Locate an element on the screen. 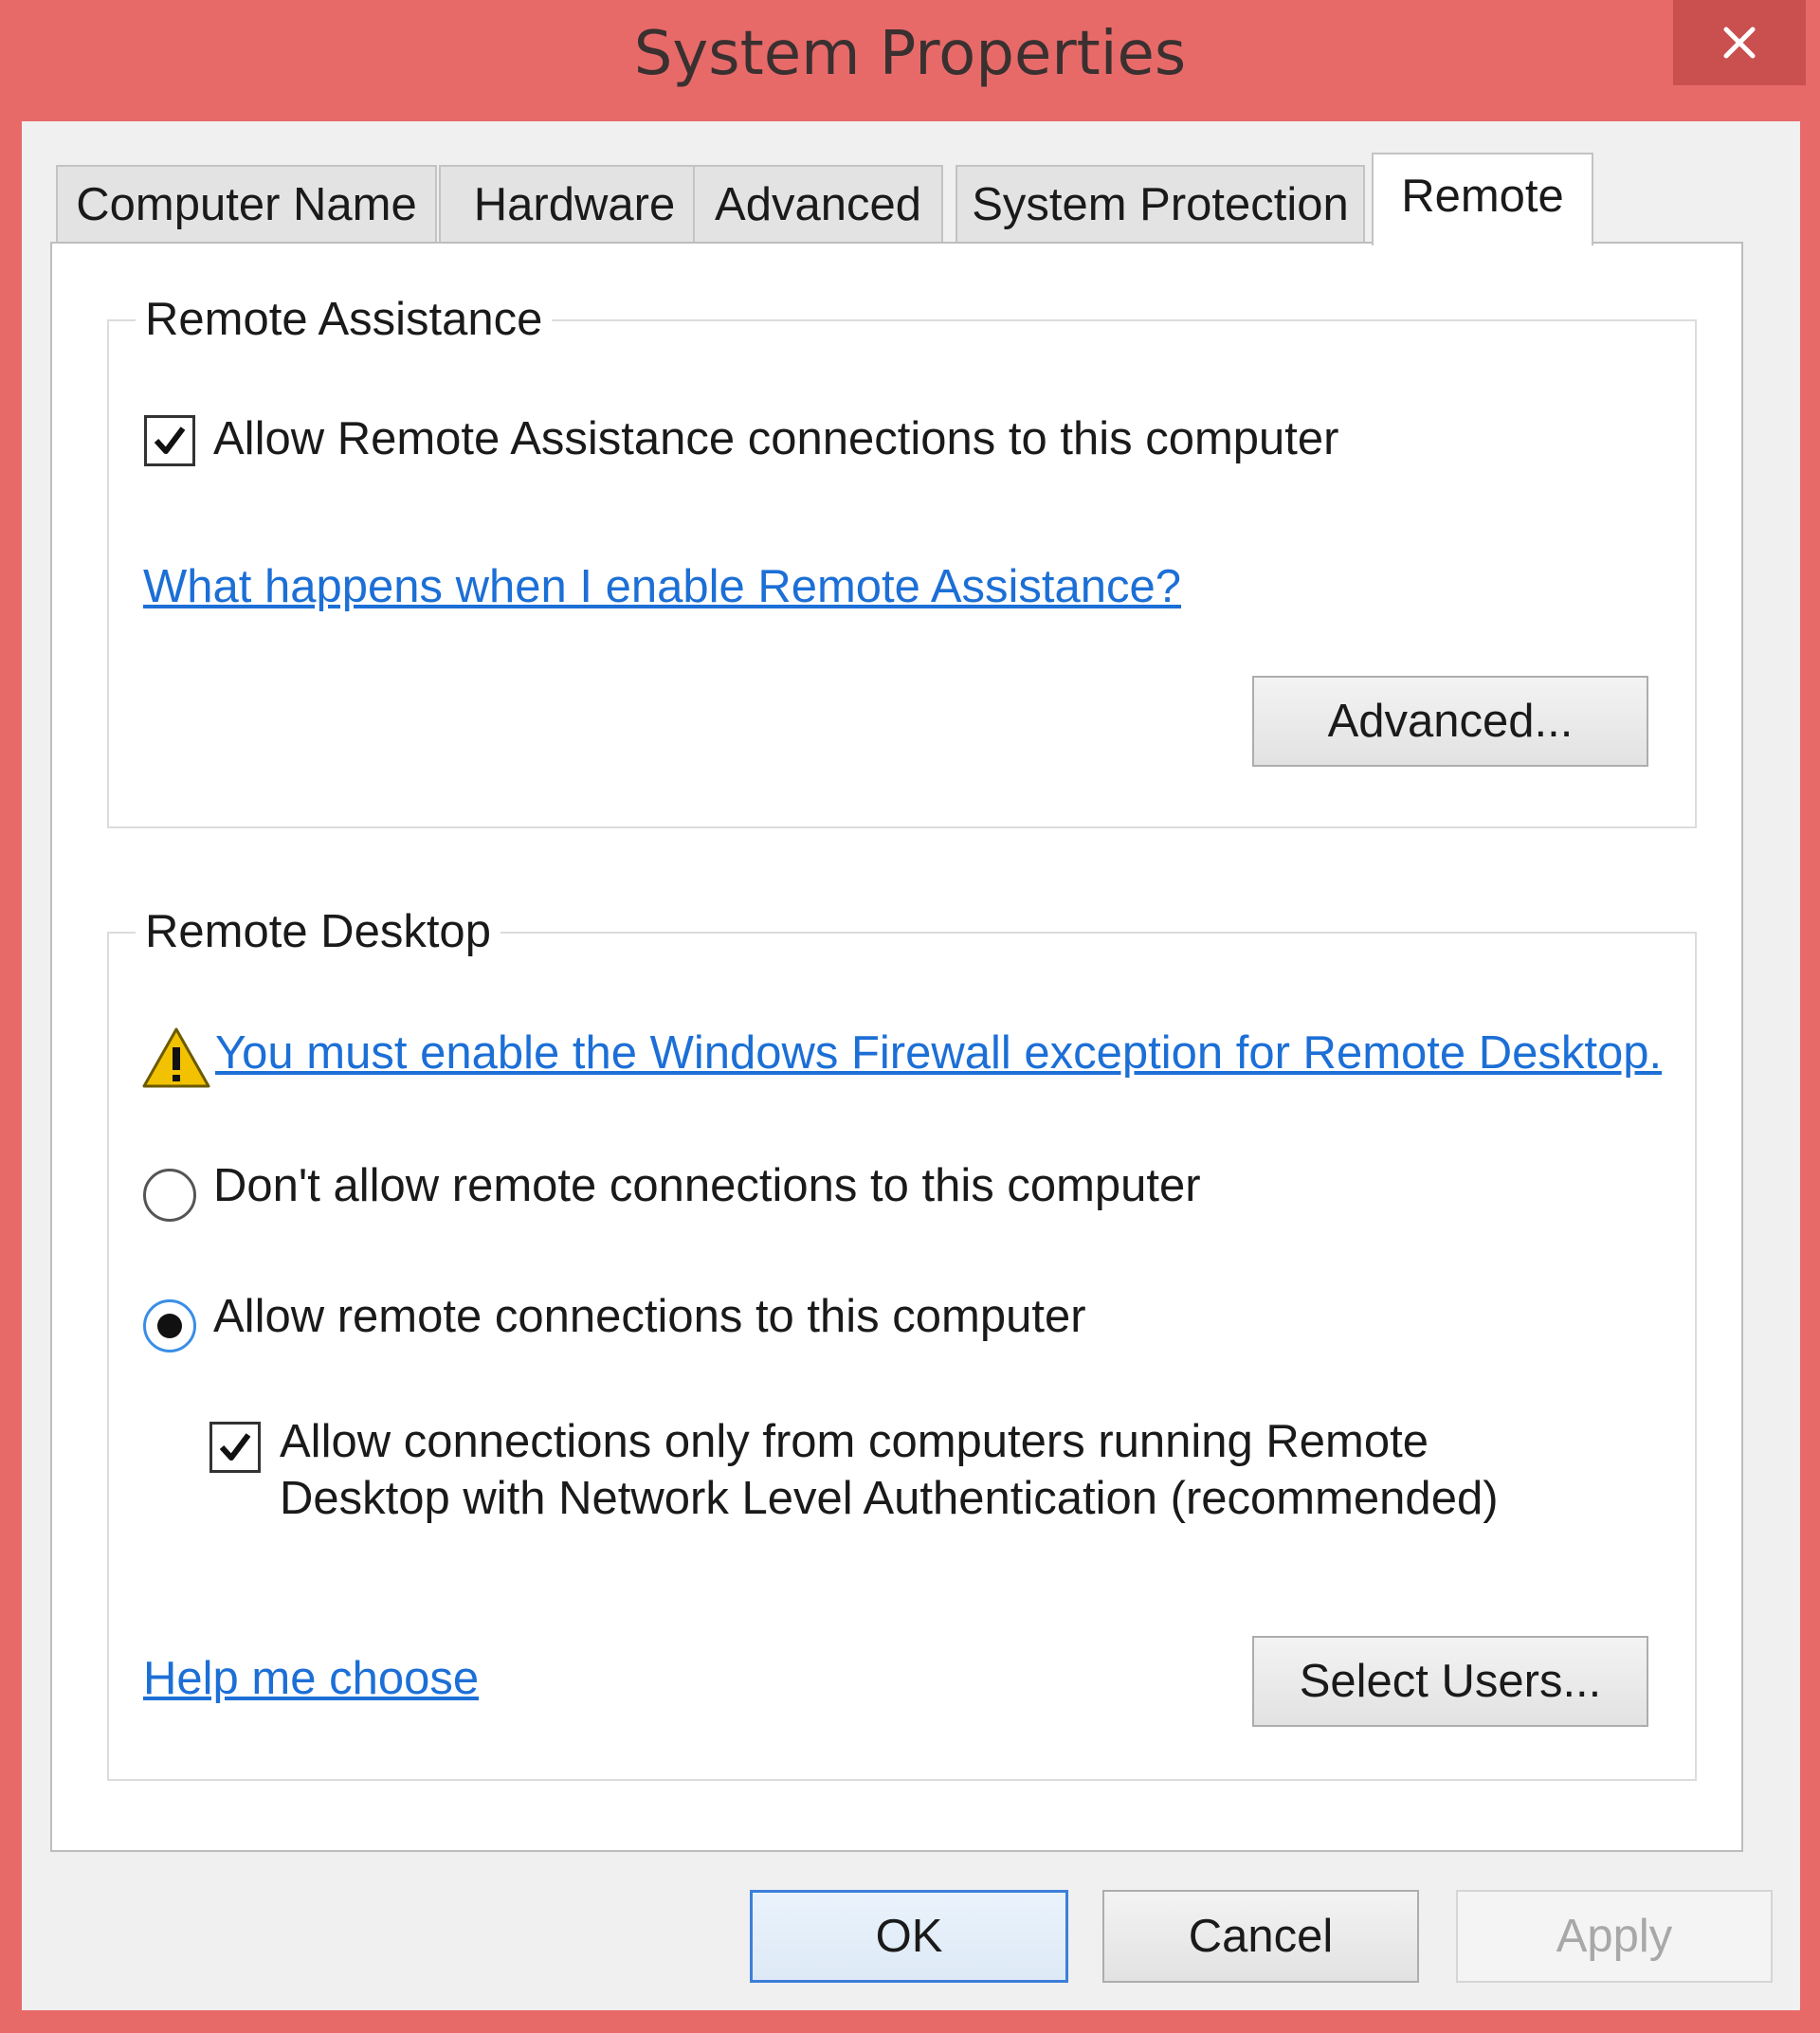 This screenshot has height=2033, width=1820. allow-remote-assistance-checkbox is located at coordinates (169, 440).